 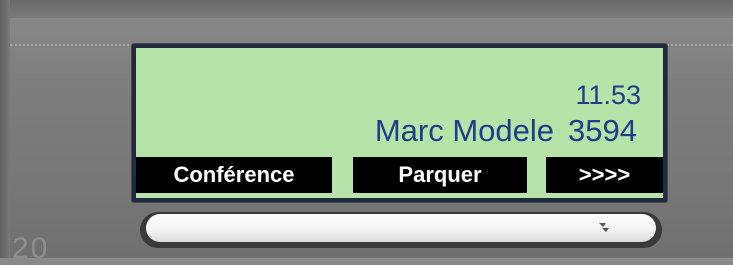 I want to click on corner-digits: 20, so click(x=31, y=248).